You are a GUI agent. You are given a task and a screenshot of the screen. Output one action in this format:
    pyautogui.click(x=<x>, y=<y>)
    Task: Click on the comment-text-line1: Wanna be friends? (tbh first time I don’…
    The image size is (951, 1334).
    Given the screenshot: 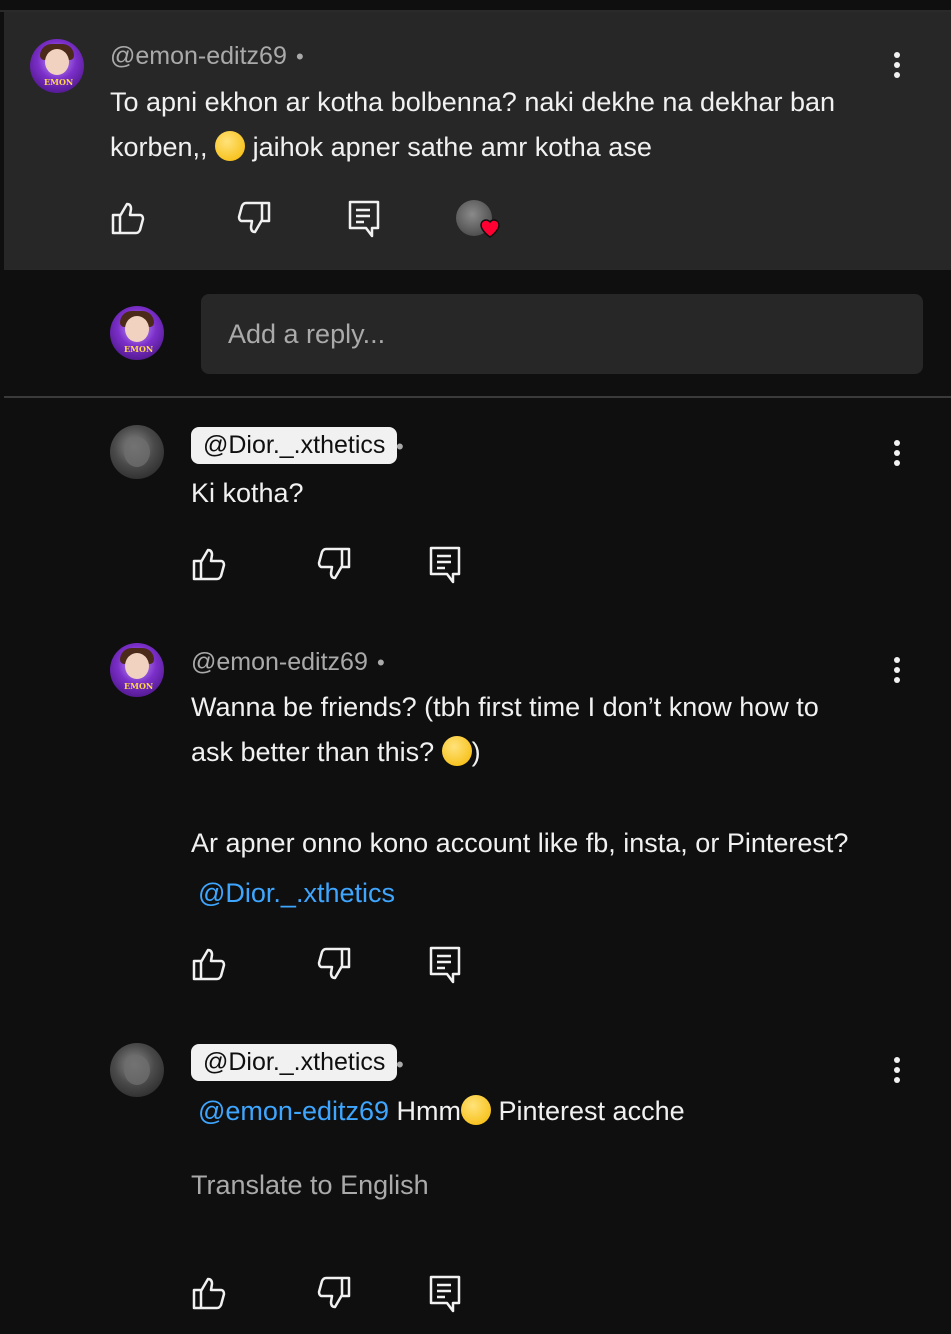 What is the action you would take?
    pyautogui.click(x=505, y=707)
    